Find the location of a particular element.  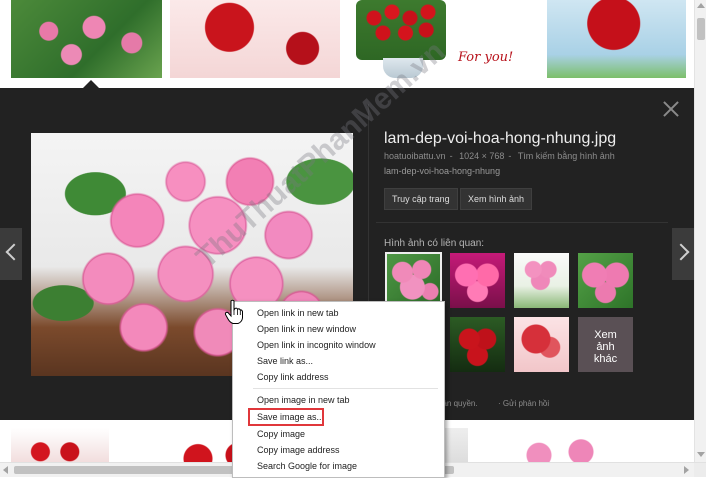

section-divider is located at coordinates (522, 222).